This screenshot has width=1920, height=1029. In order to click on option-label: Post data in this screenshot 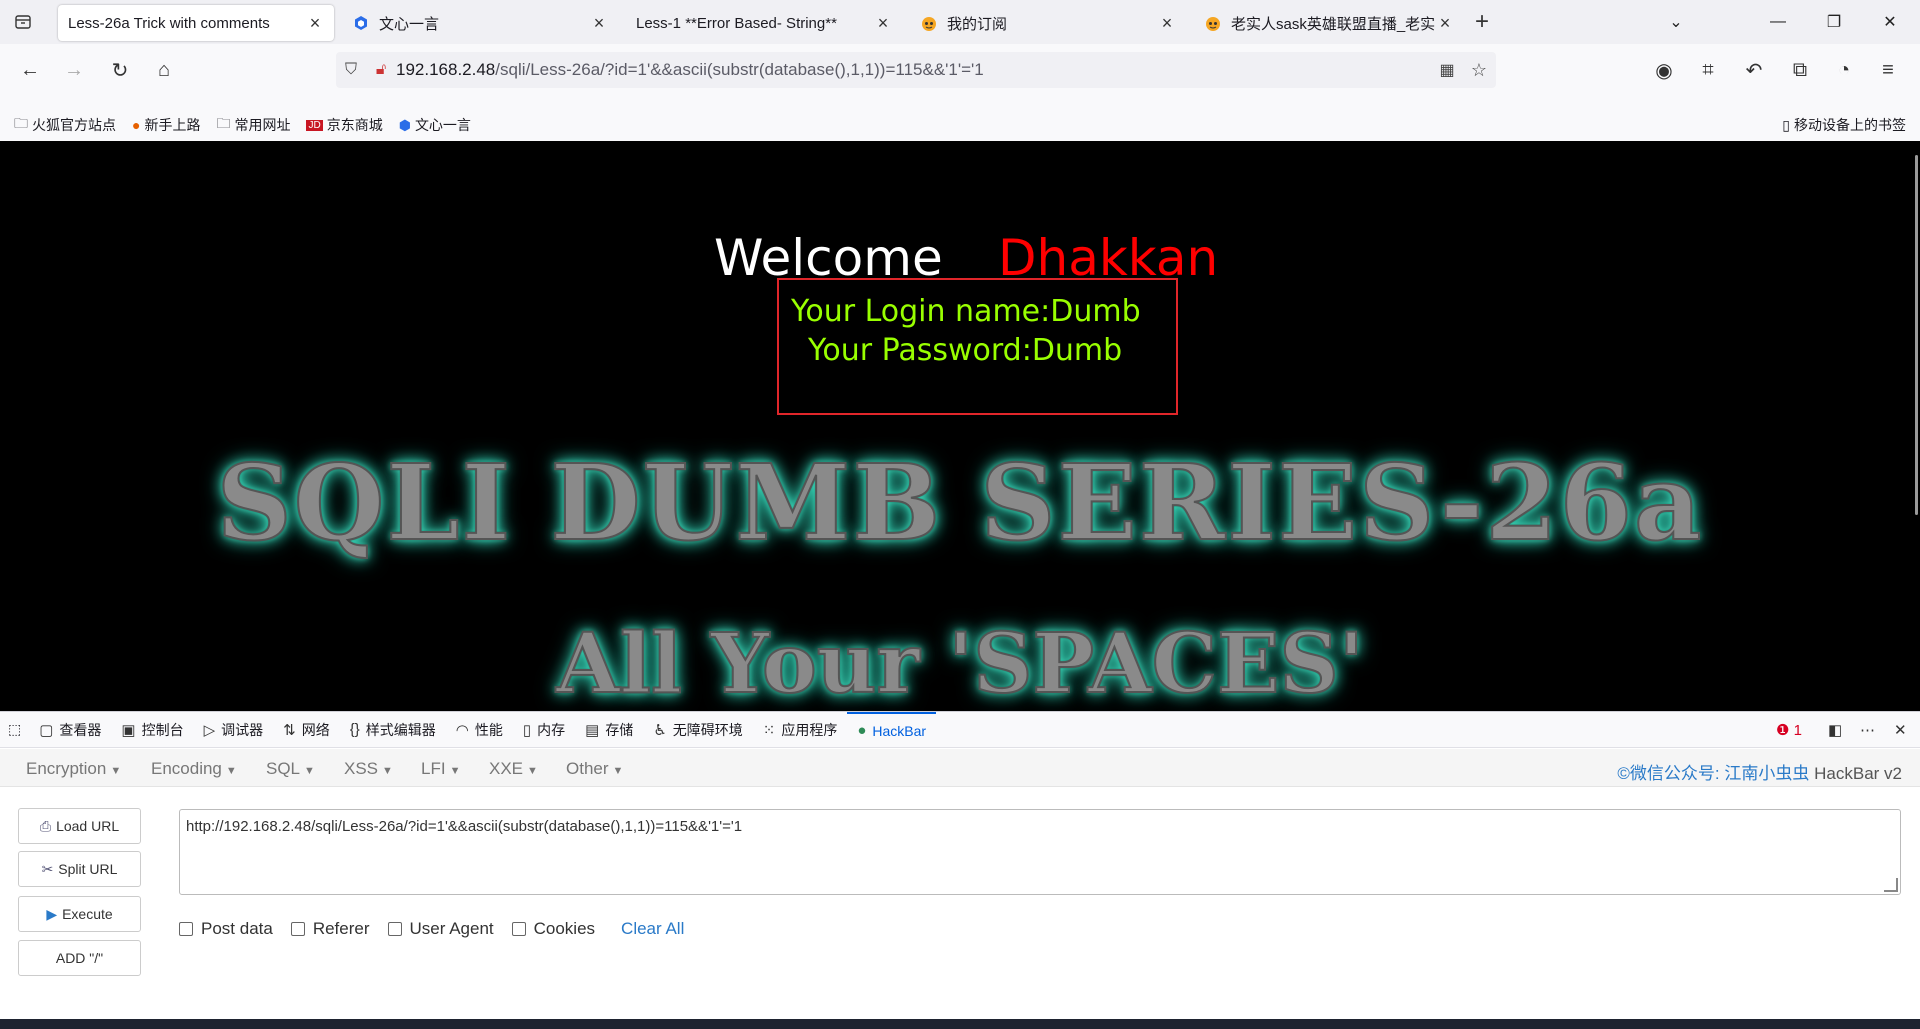, I will do `click(237, 928)`.